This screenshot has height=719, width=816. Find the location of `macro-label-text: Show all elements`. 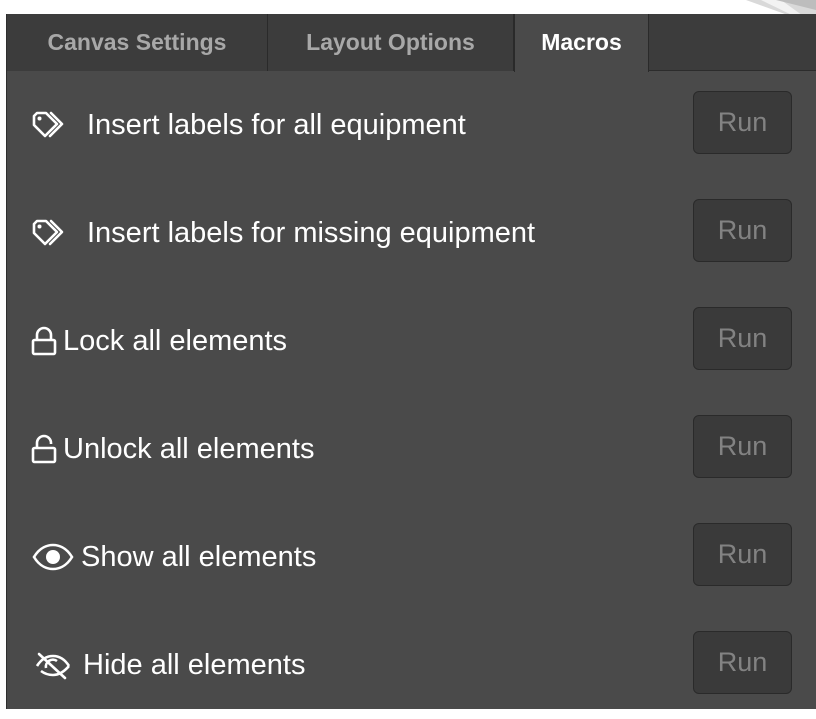

macro-label-text: Show all elements is located at coordinates (199, 556).